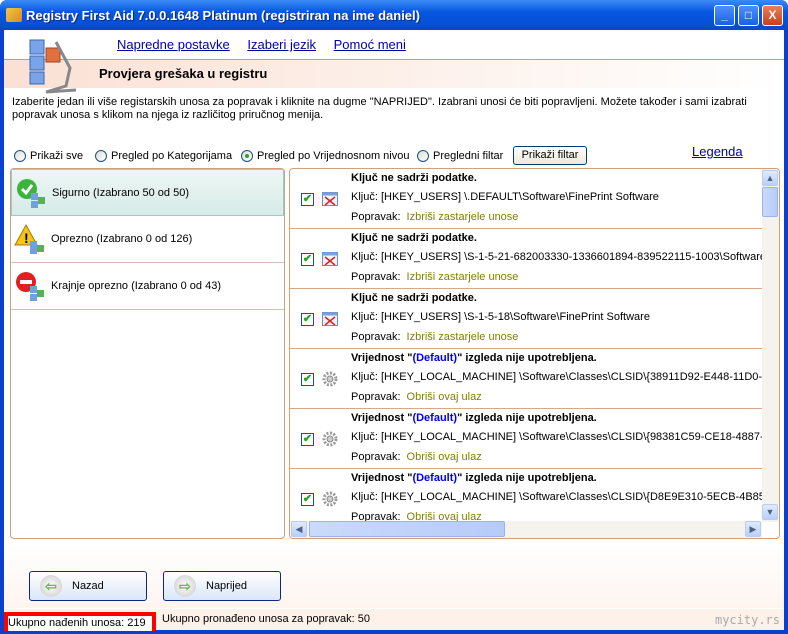  What do you see at coordinates (370, 44) in the screenshot?
I see `help-menu-link: Pomoć meni` at bounding box center [370, 44].